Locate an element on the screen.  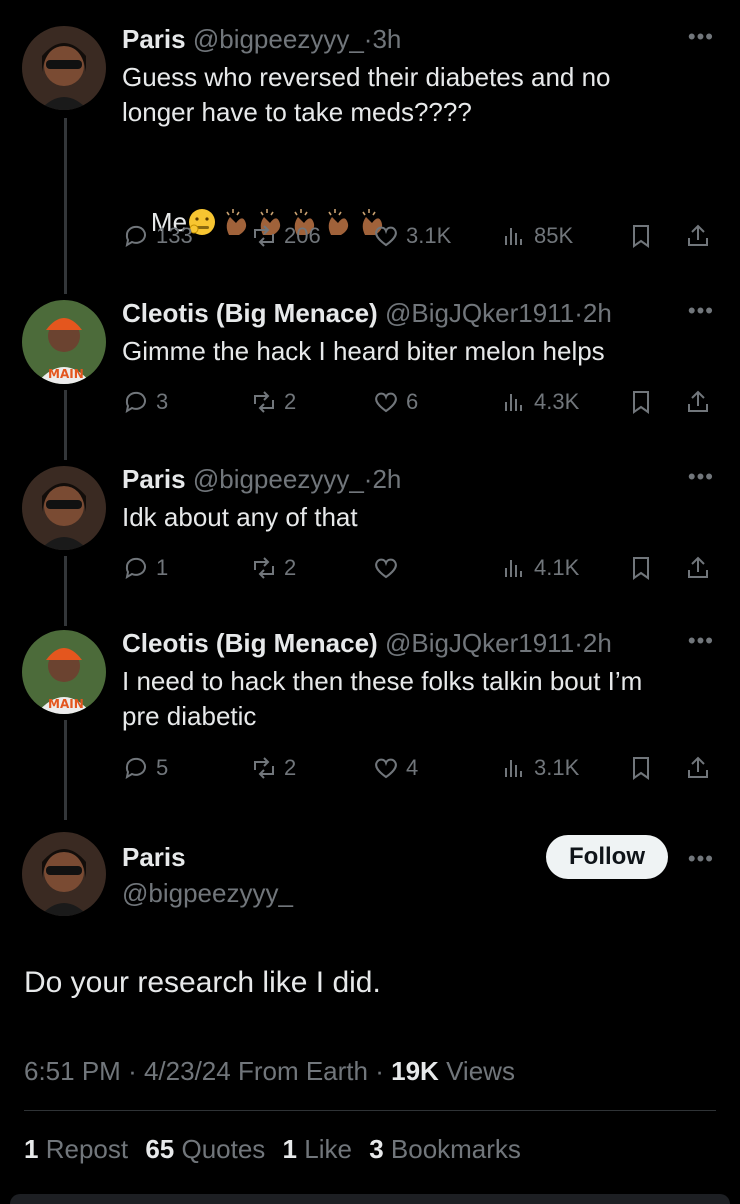
bookmarks-stat: 3 Bookmarks is located at coordinates (445, 1149).